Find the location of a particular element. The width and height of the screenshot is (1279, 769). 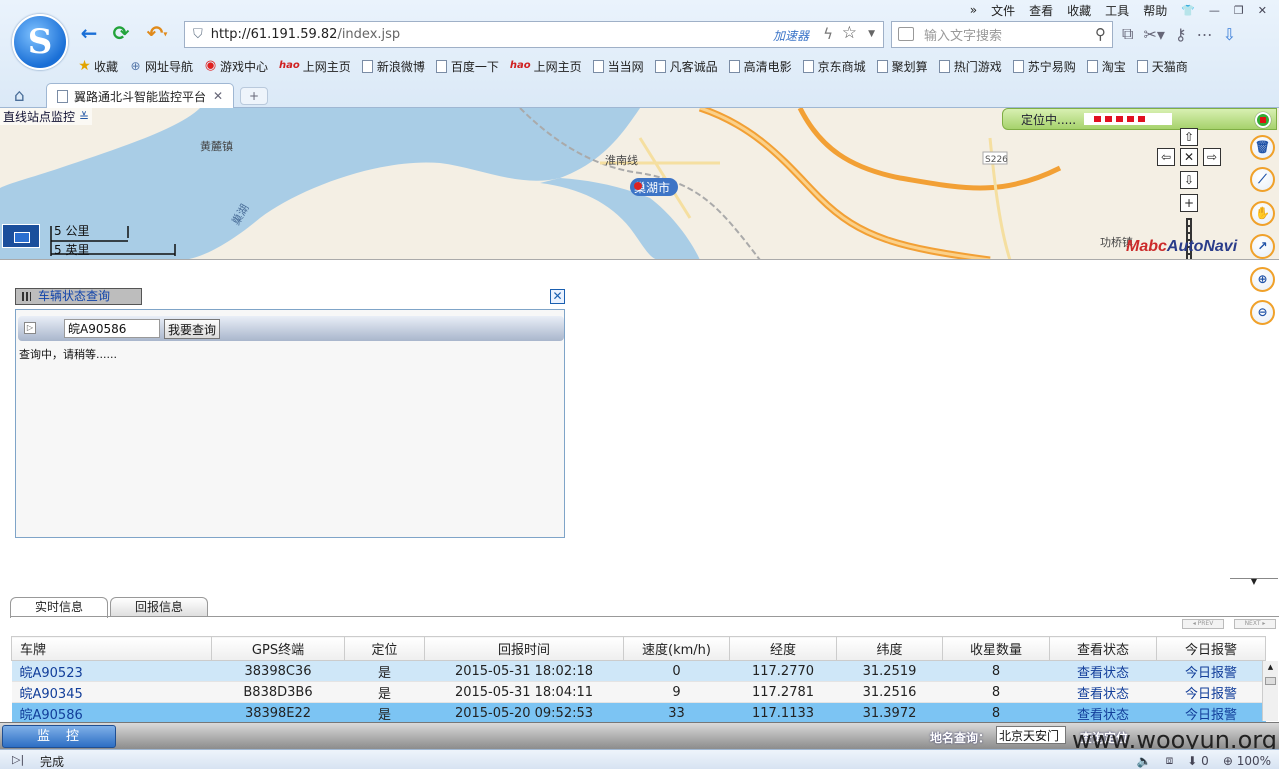

column-header: 收星数量 is located at coordinates (996, 648).